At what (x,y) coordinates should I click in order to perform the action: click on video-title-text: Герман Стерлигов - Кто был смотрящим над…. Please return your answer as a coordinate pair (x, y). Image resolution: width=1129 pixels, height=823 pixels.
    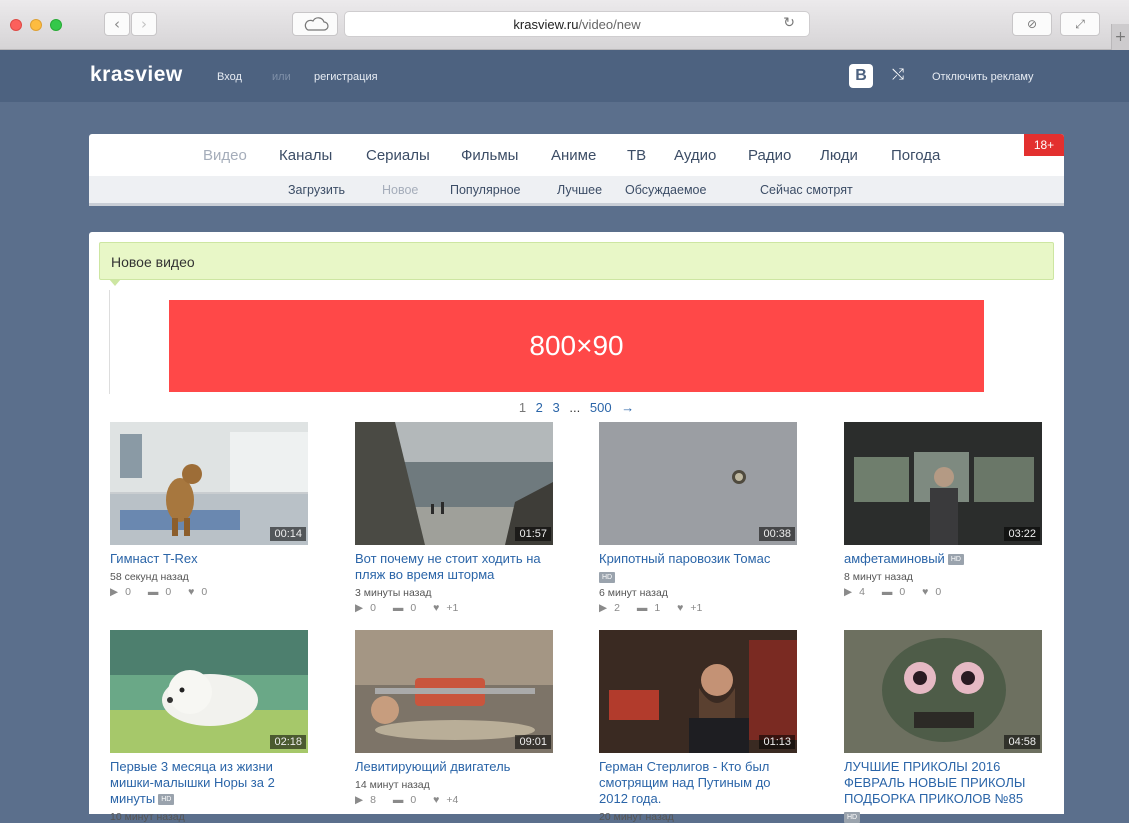
    Looking at the image, I should click on (685, 782).